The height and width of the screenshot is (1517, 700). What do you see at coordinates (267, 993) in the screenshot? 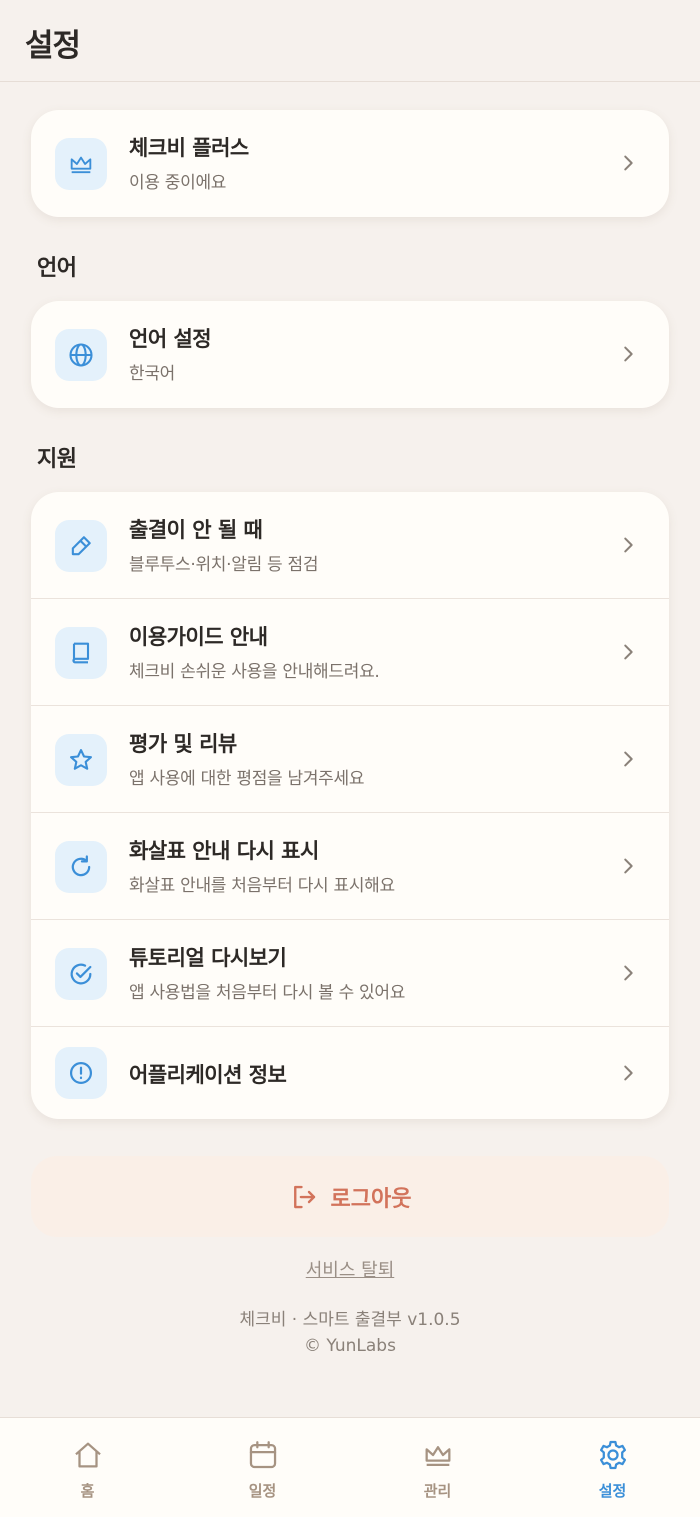
I see `row-subtitle: 앱 사용법을 처음부터 다시 볼 수 있어요` at bounding box center [267, 993].